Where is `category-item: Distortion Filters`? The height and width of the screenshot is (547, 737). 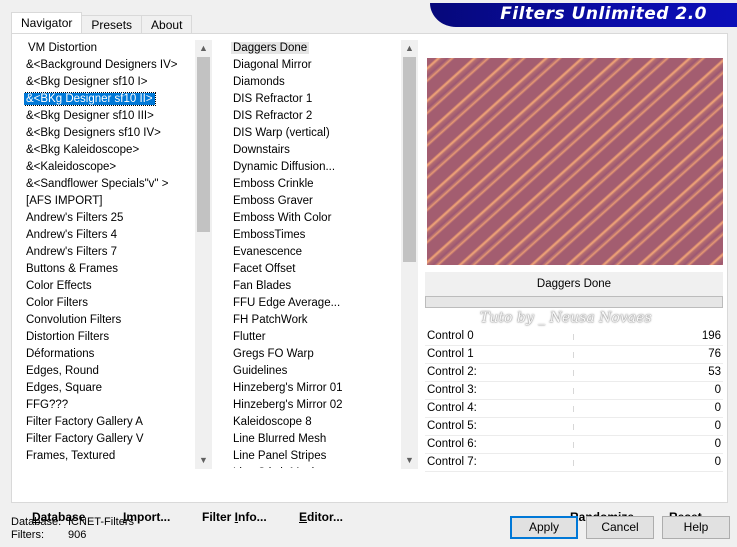
category-item: Distortion Filters is located at coordinates (115, 337).